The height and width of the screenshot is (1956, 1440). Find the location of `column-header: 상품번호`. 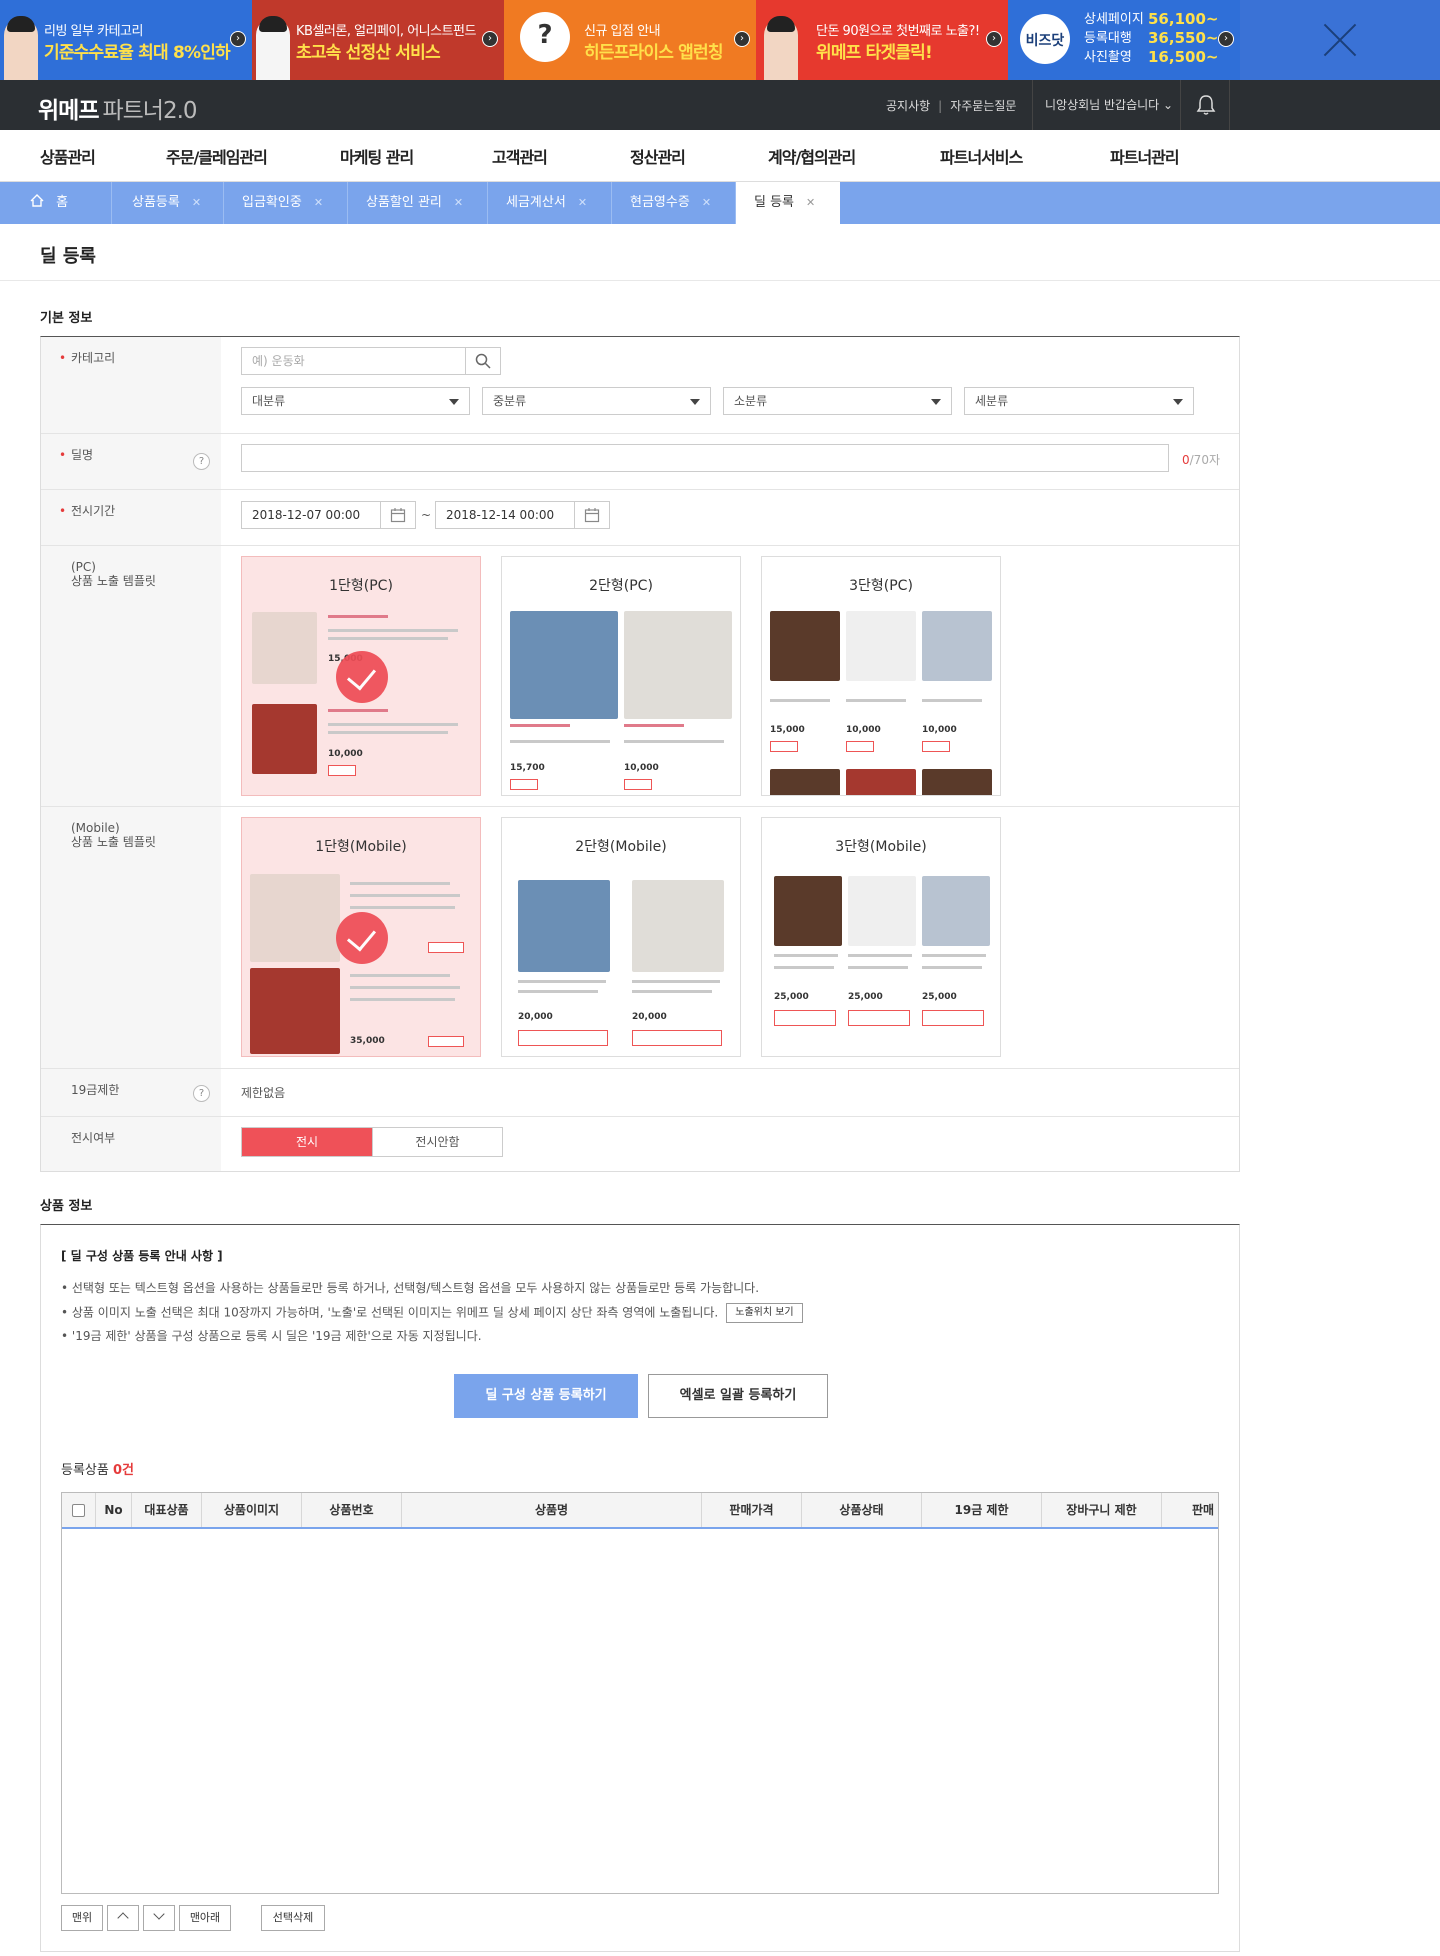

column-header: 상품번호 is located at coordinates (352, 1510).